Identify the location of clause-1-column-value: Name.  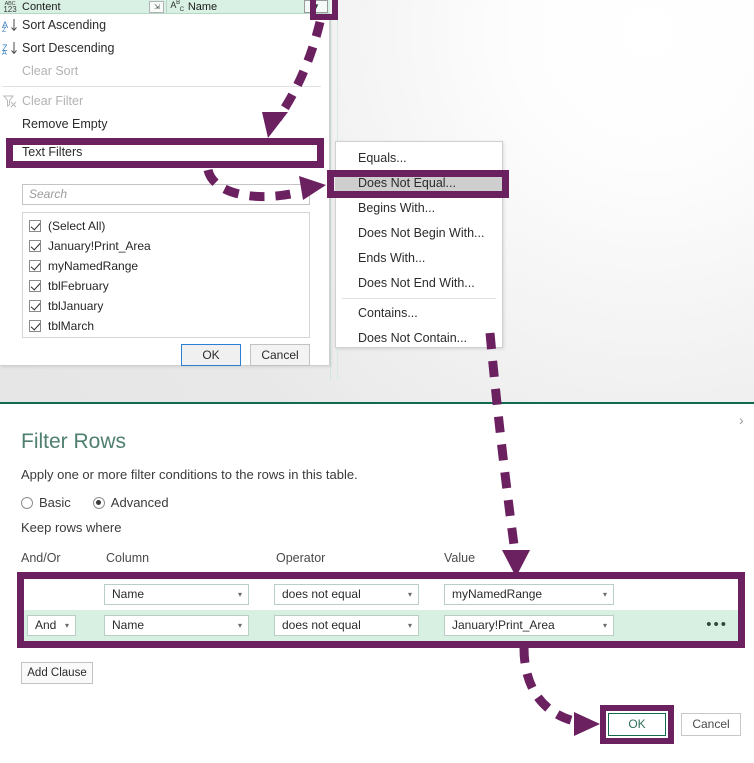
(128, 594).